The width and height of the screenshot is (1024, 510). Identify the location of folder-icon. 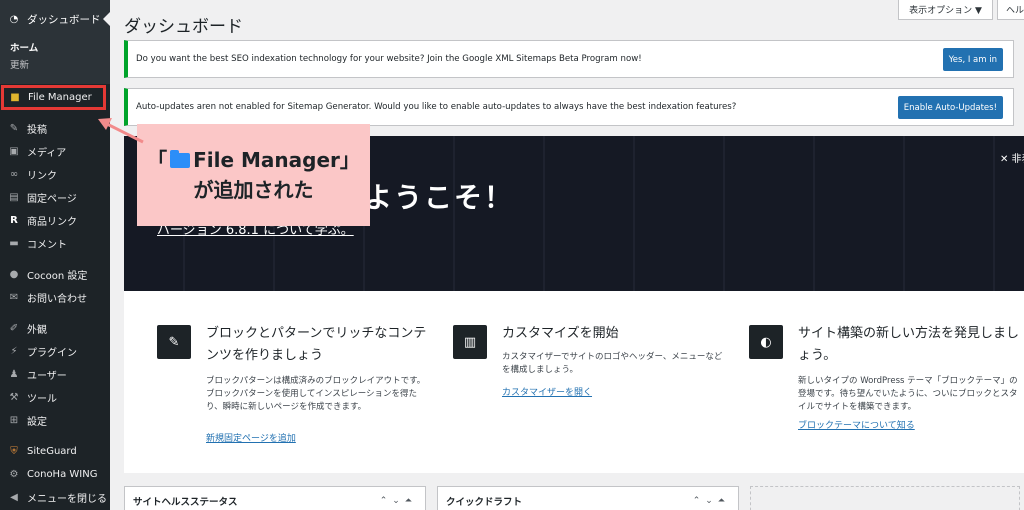
(180, 159).